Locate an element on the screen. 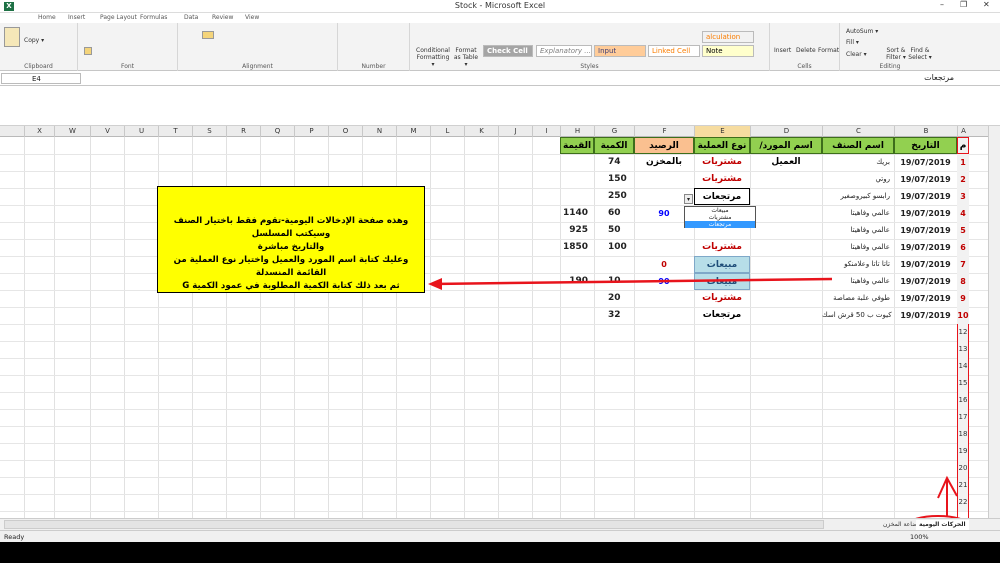 The width and height of the screenshot is (1000, 563). sheet-tab-bar: بضاعة المخزن الحركات اليومية is located at coordinates (500, 524).